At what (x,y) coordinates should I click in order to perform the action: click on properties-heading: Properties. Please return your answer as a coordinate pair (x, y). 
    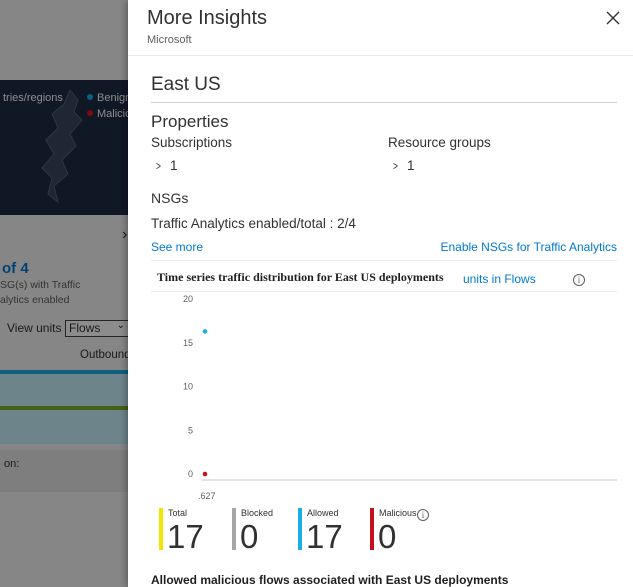
    Looking at the image, I should click on (190, 121).